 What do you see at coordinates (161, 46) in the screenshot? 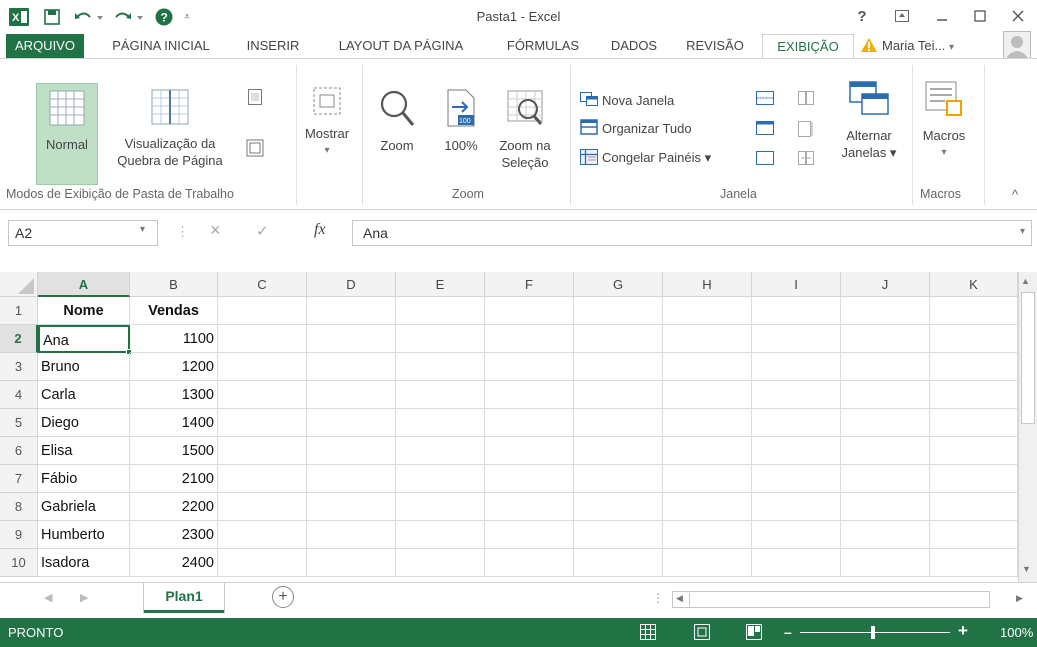
I see `tab-pagina-inicial: PÁGINA INICIAL` at bounding box center [161, 46].